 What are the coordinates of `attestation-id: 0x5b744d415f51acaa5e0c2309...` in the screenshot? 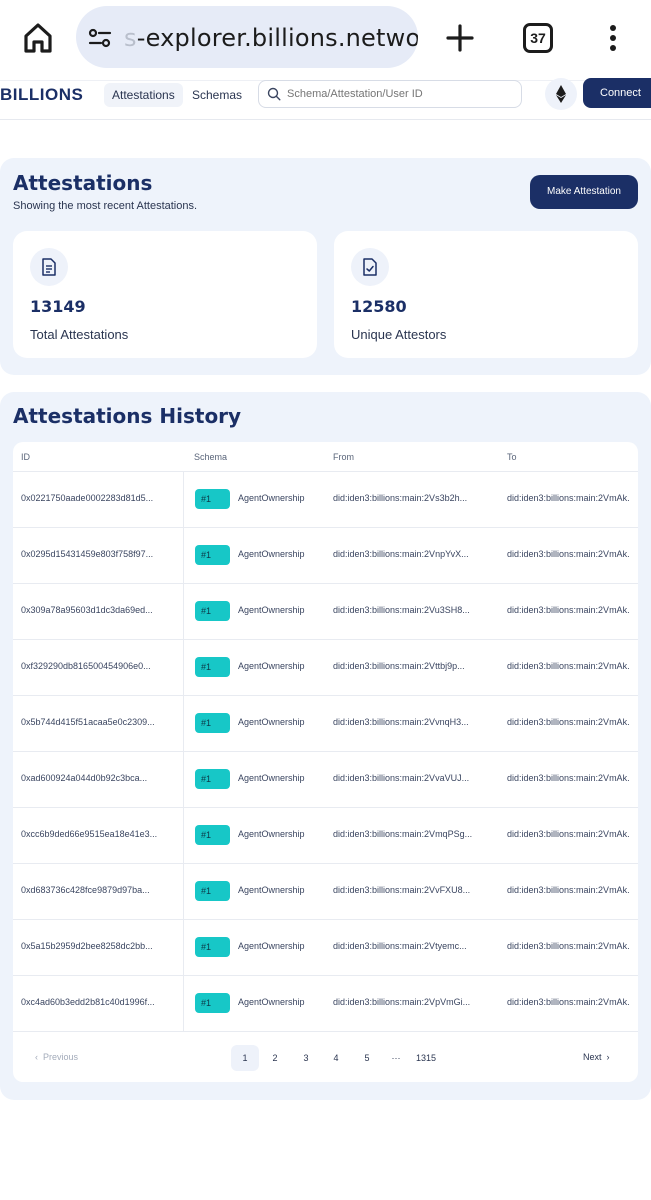 It's located at (88, 722).